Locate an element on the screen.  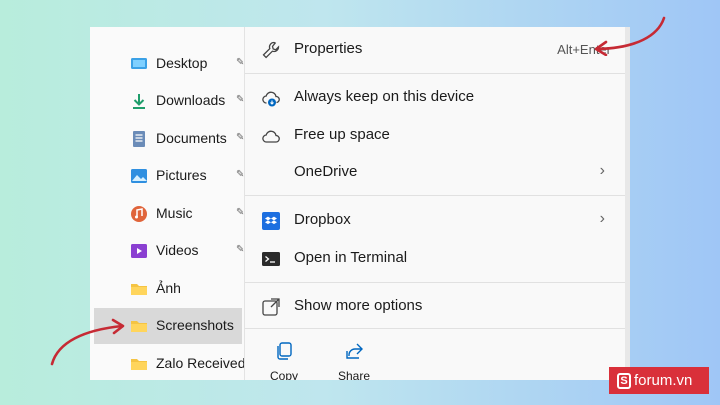
sidebar-item-documents: Documents ✎ is located at coordinates (169, 139).